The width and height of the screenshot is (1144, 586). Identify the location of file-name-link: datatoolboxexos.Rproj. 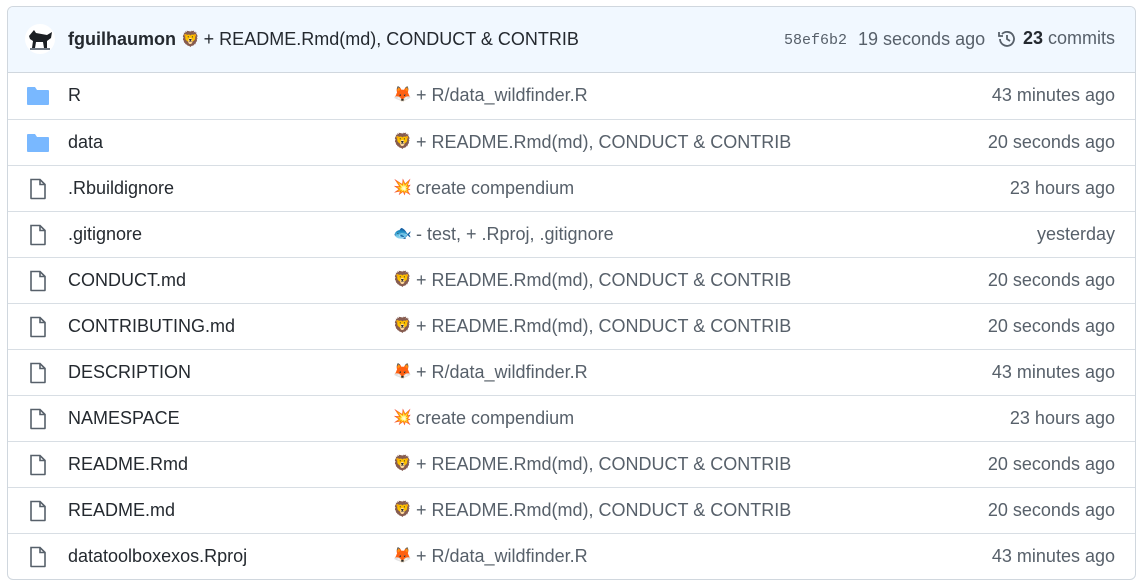
(157, 556).